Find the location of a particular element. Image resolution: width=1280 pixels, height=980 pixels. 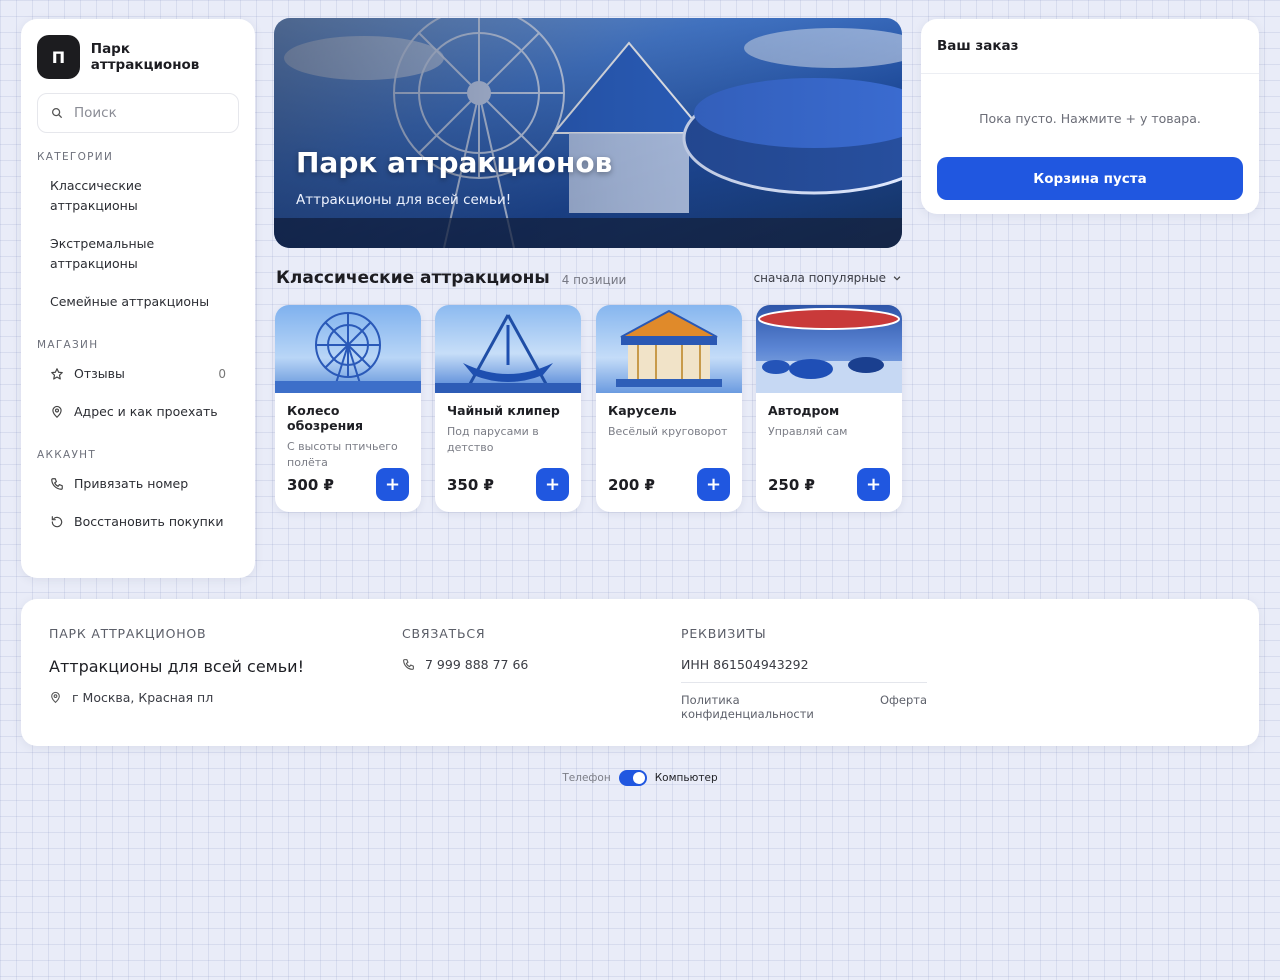

cart-button: Корзина пуста is located at coordinates (1090, 178).